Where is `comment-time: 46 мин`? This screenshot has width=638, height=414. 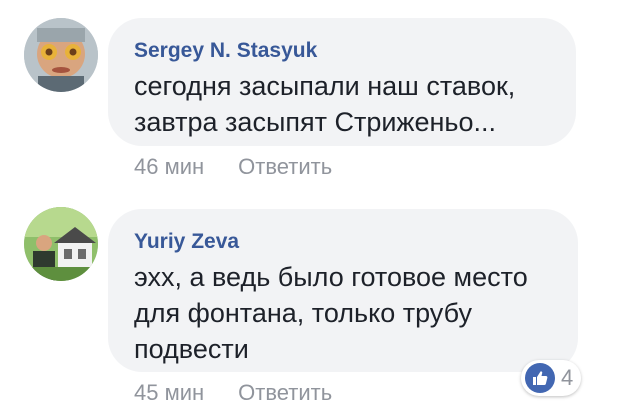
comment-time: 46 мин is located at coordinates (169, 166).